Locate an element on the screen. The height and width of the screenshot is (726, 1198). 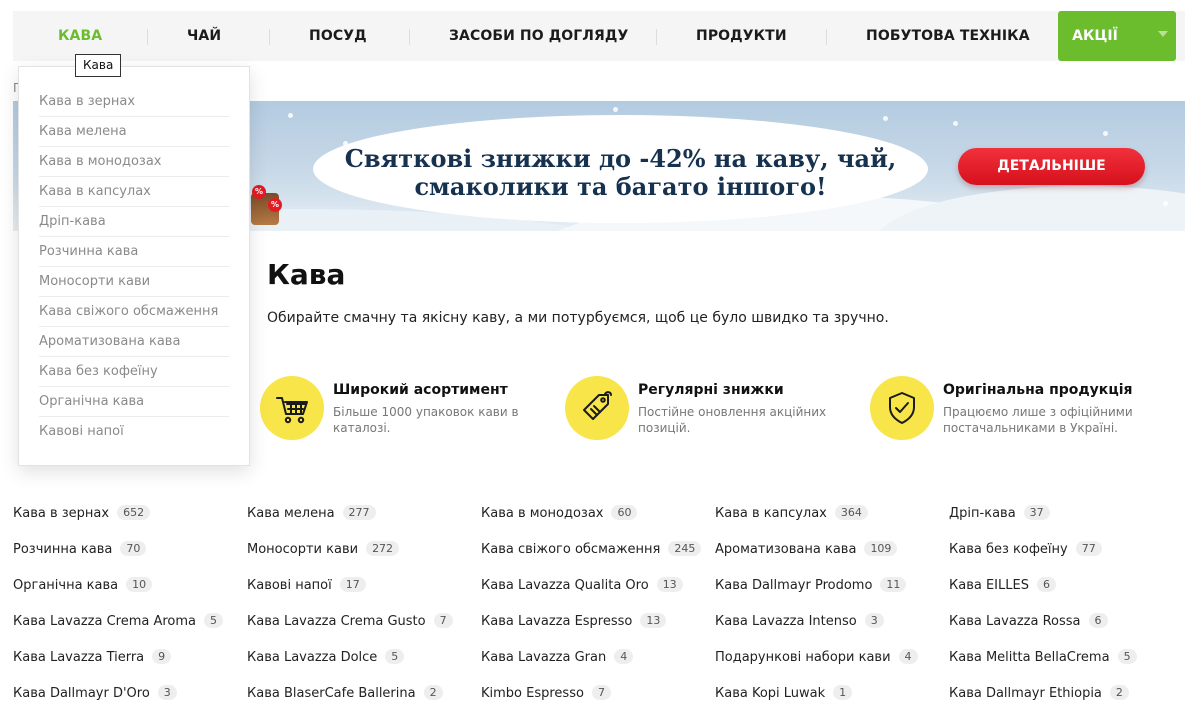
category-link: Органічна кава 10 is located at coordinates (83, 586).